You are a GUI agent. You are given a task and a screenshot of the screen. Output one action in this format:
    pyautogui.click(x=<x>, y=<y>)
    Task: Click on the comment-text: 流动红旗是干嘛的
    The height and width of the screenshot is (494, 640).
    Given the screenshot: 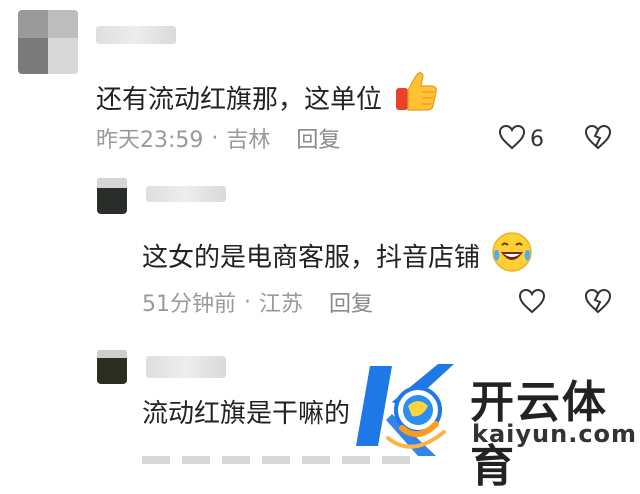 What is the action you would take?
    pyautogui.click(x=246, y=414)
    